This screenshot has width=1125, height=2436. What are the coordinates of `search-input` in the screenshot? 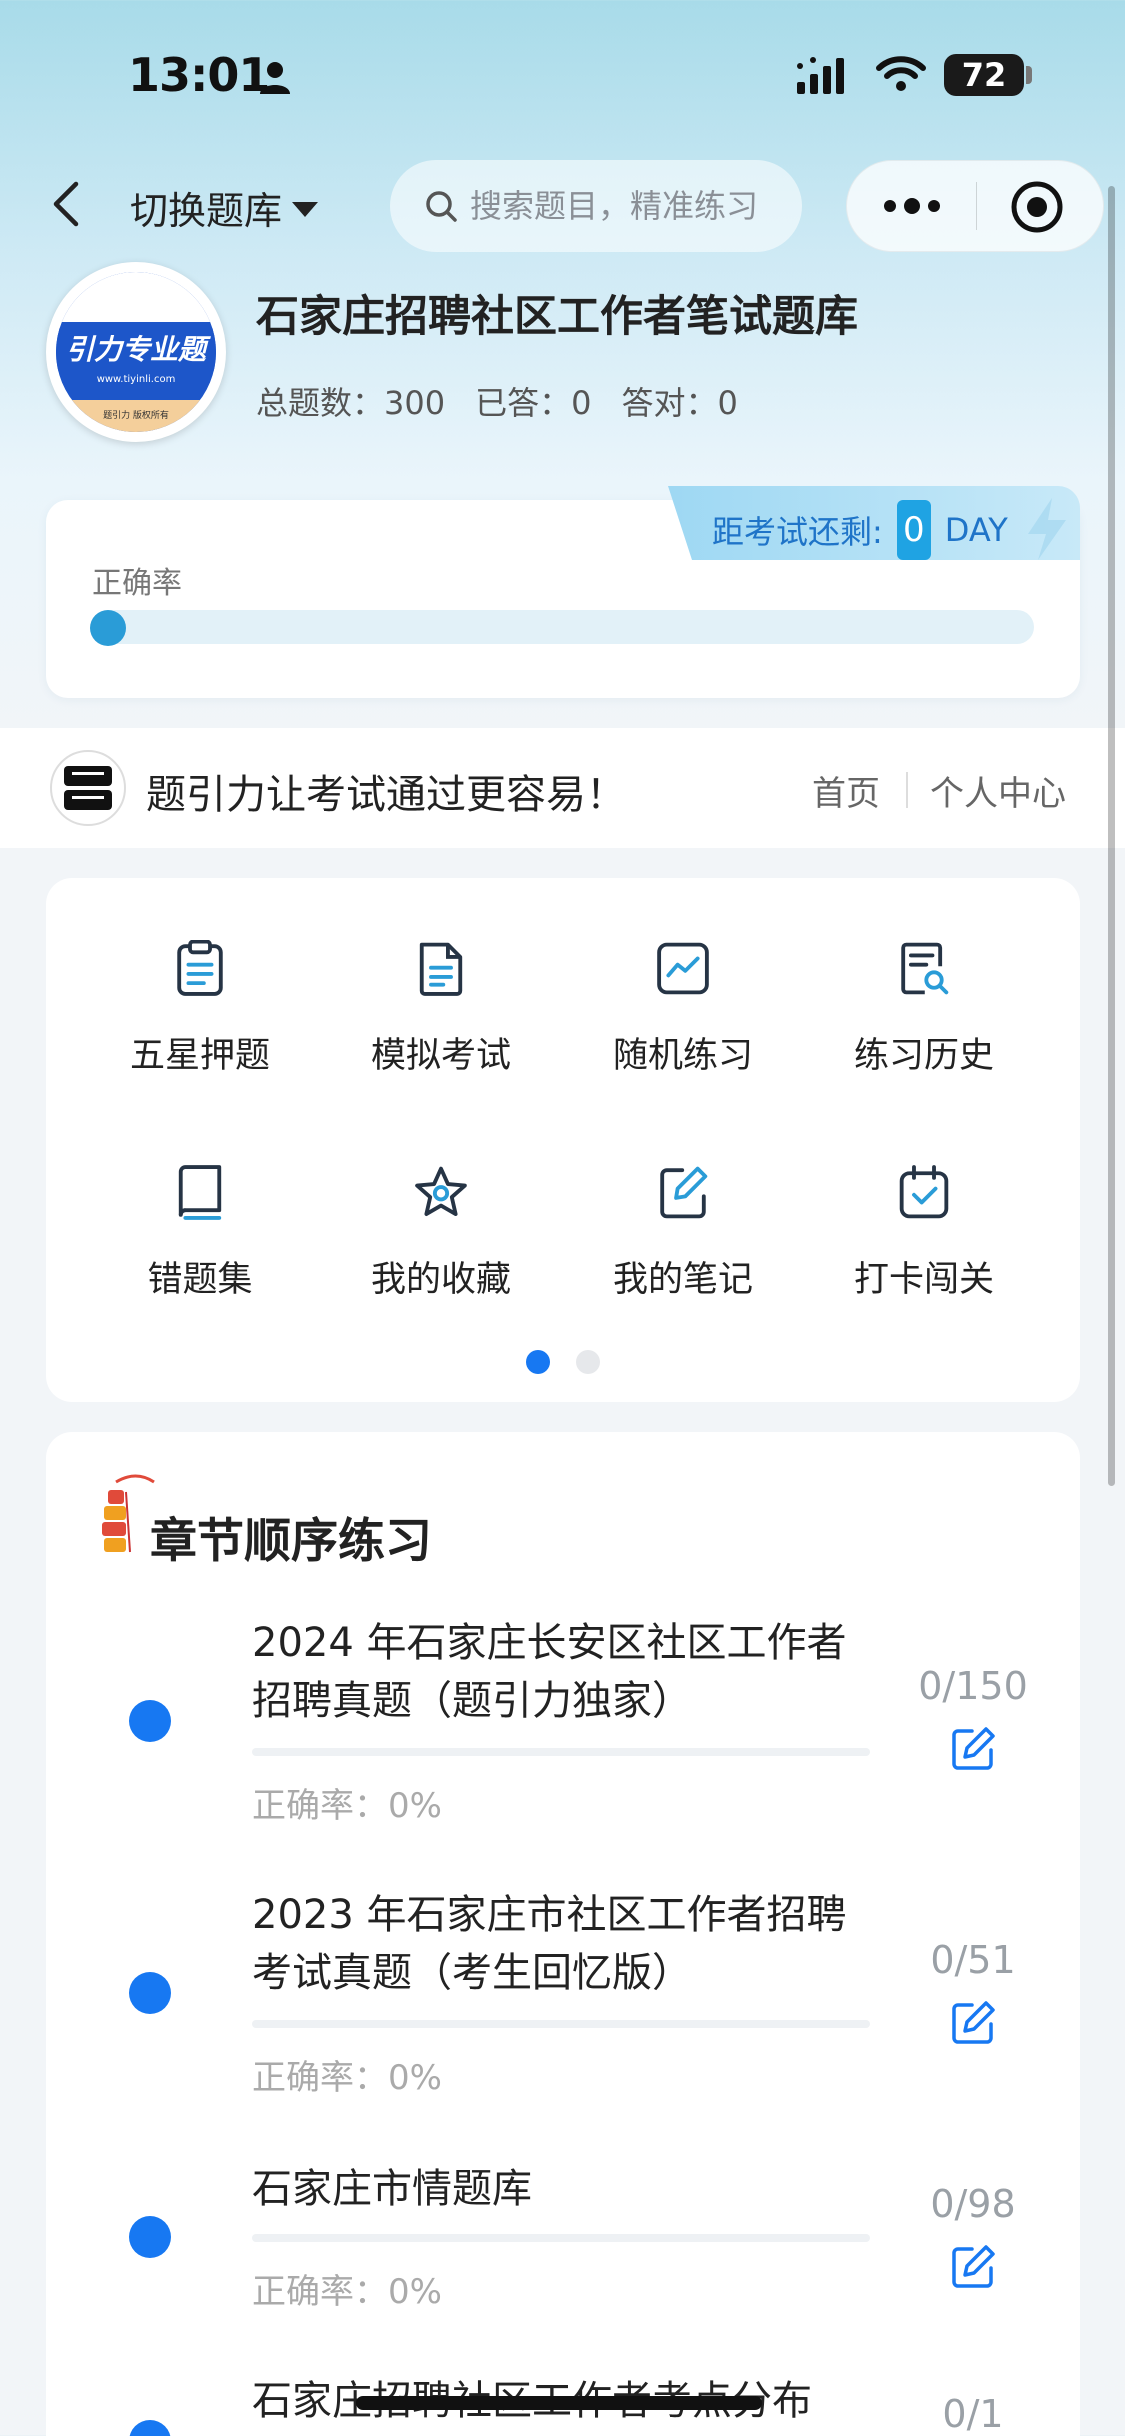 It's located at (630, 206).